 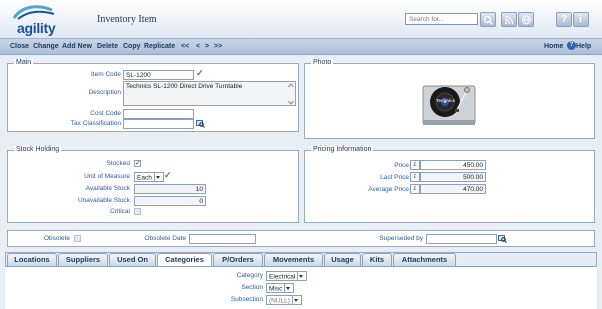 I want to click on first-record-button: <<, so click(x=185, y=46).